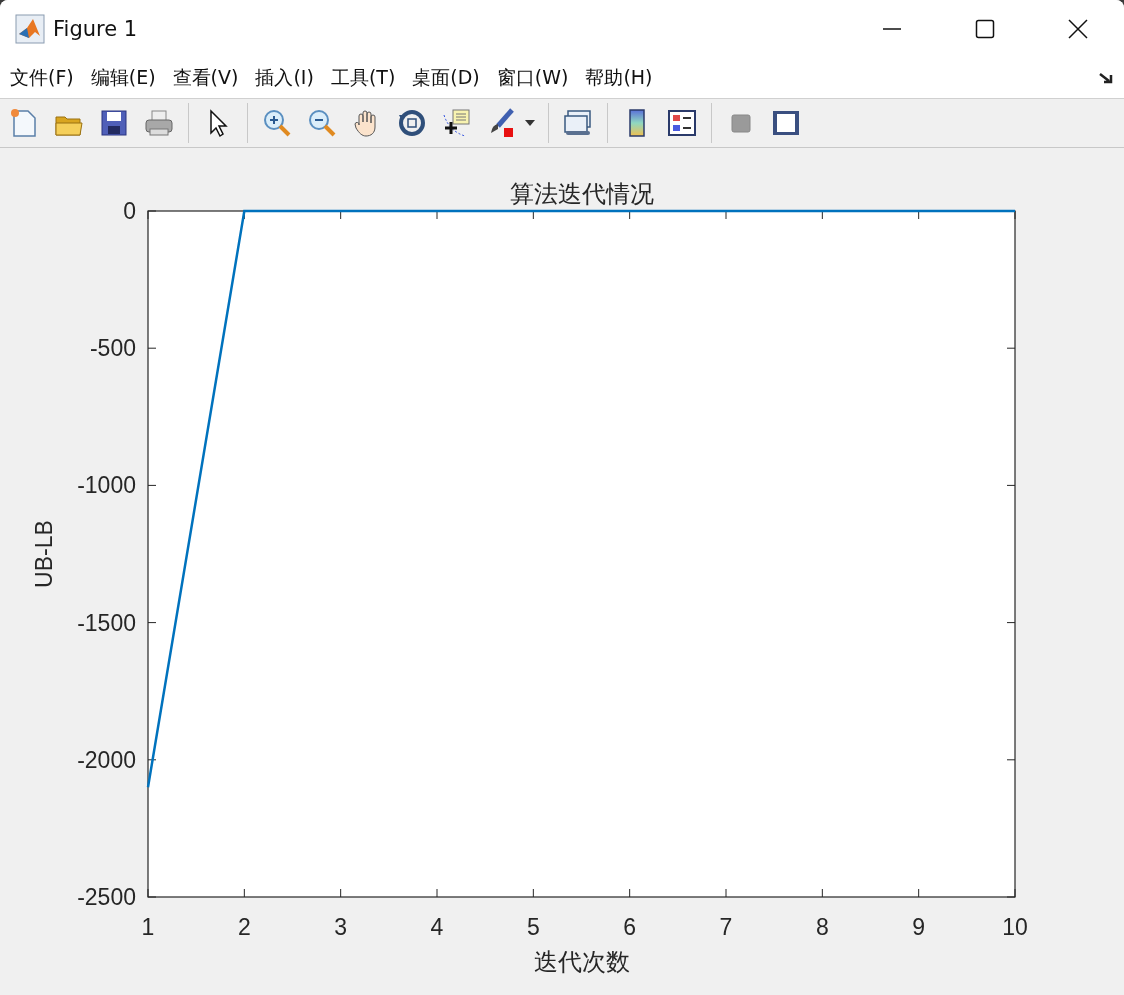  What do you see at coordinates (630, 927) in the screenshot?
I see `x-tick-label: 6` at bounding box center [630, 927].